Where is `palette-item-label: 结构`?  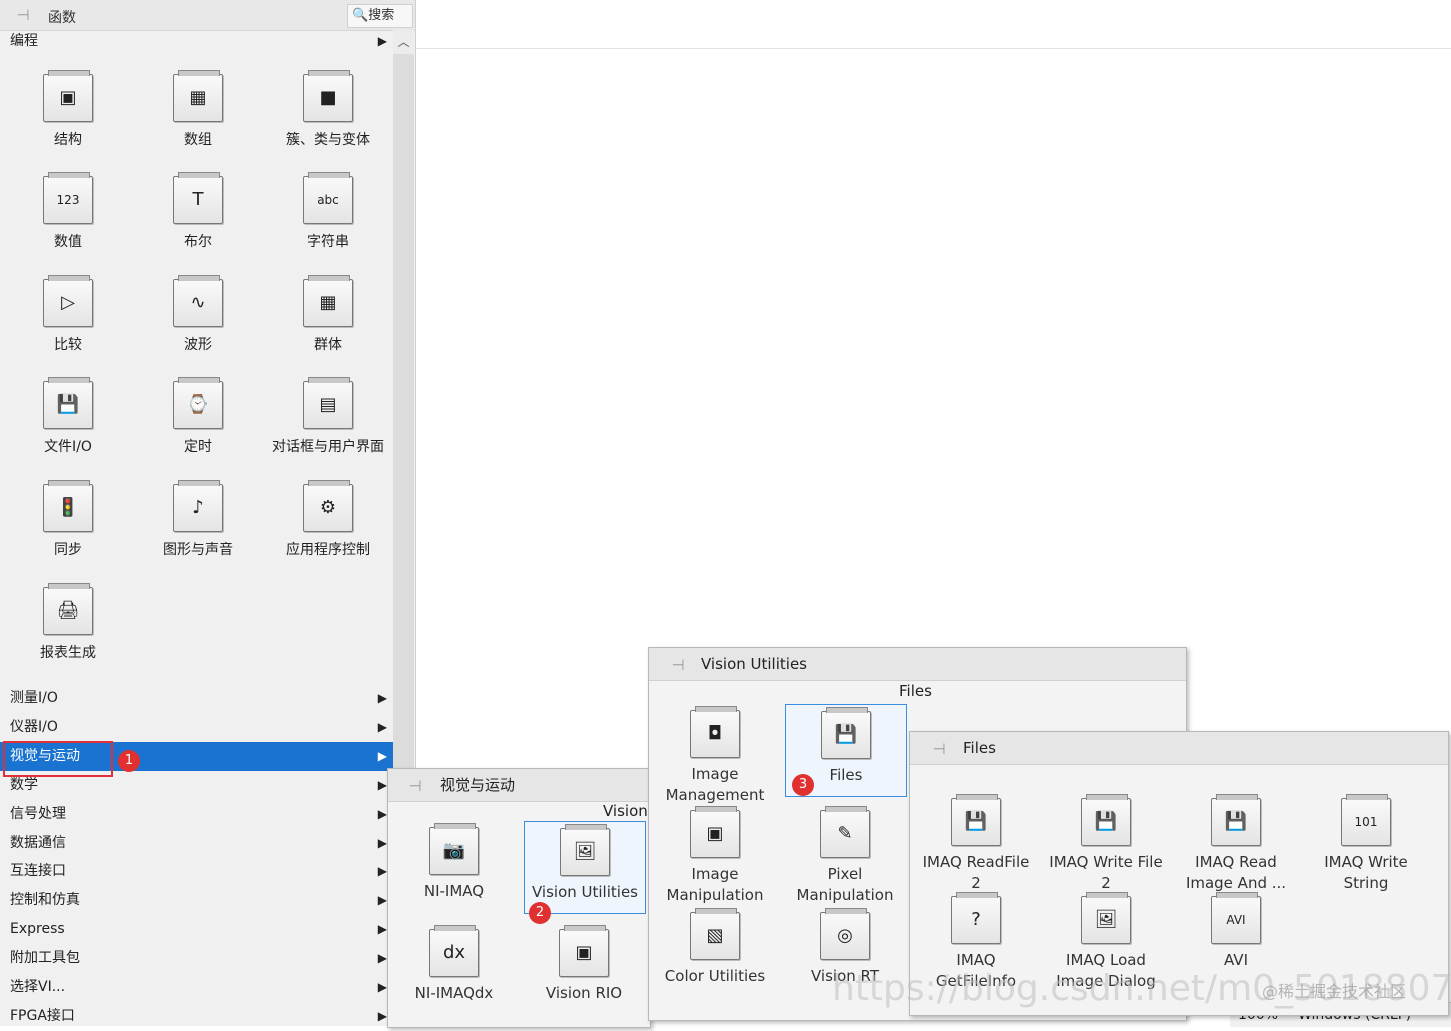
palette-item-label: 结构 is located at coordinates (68, 140).